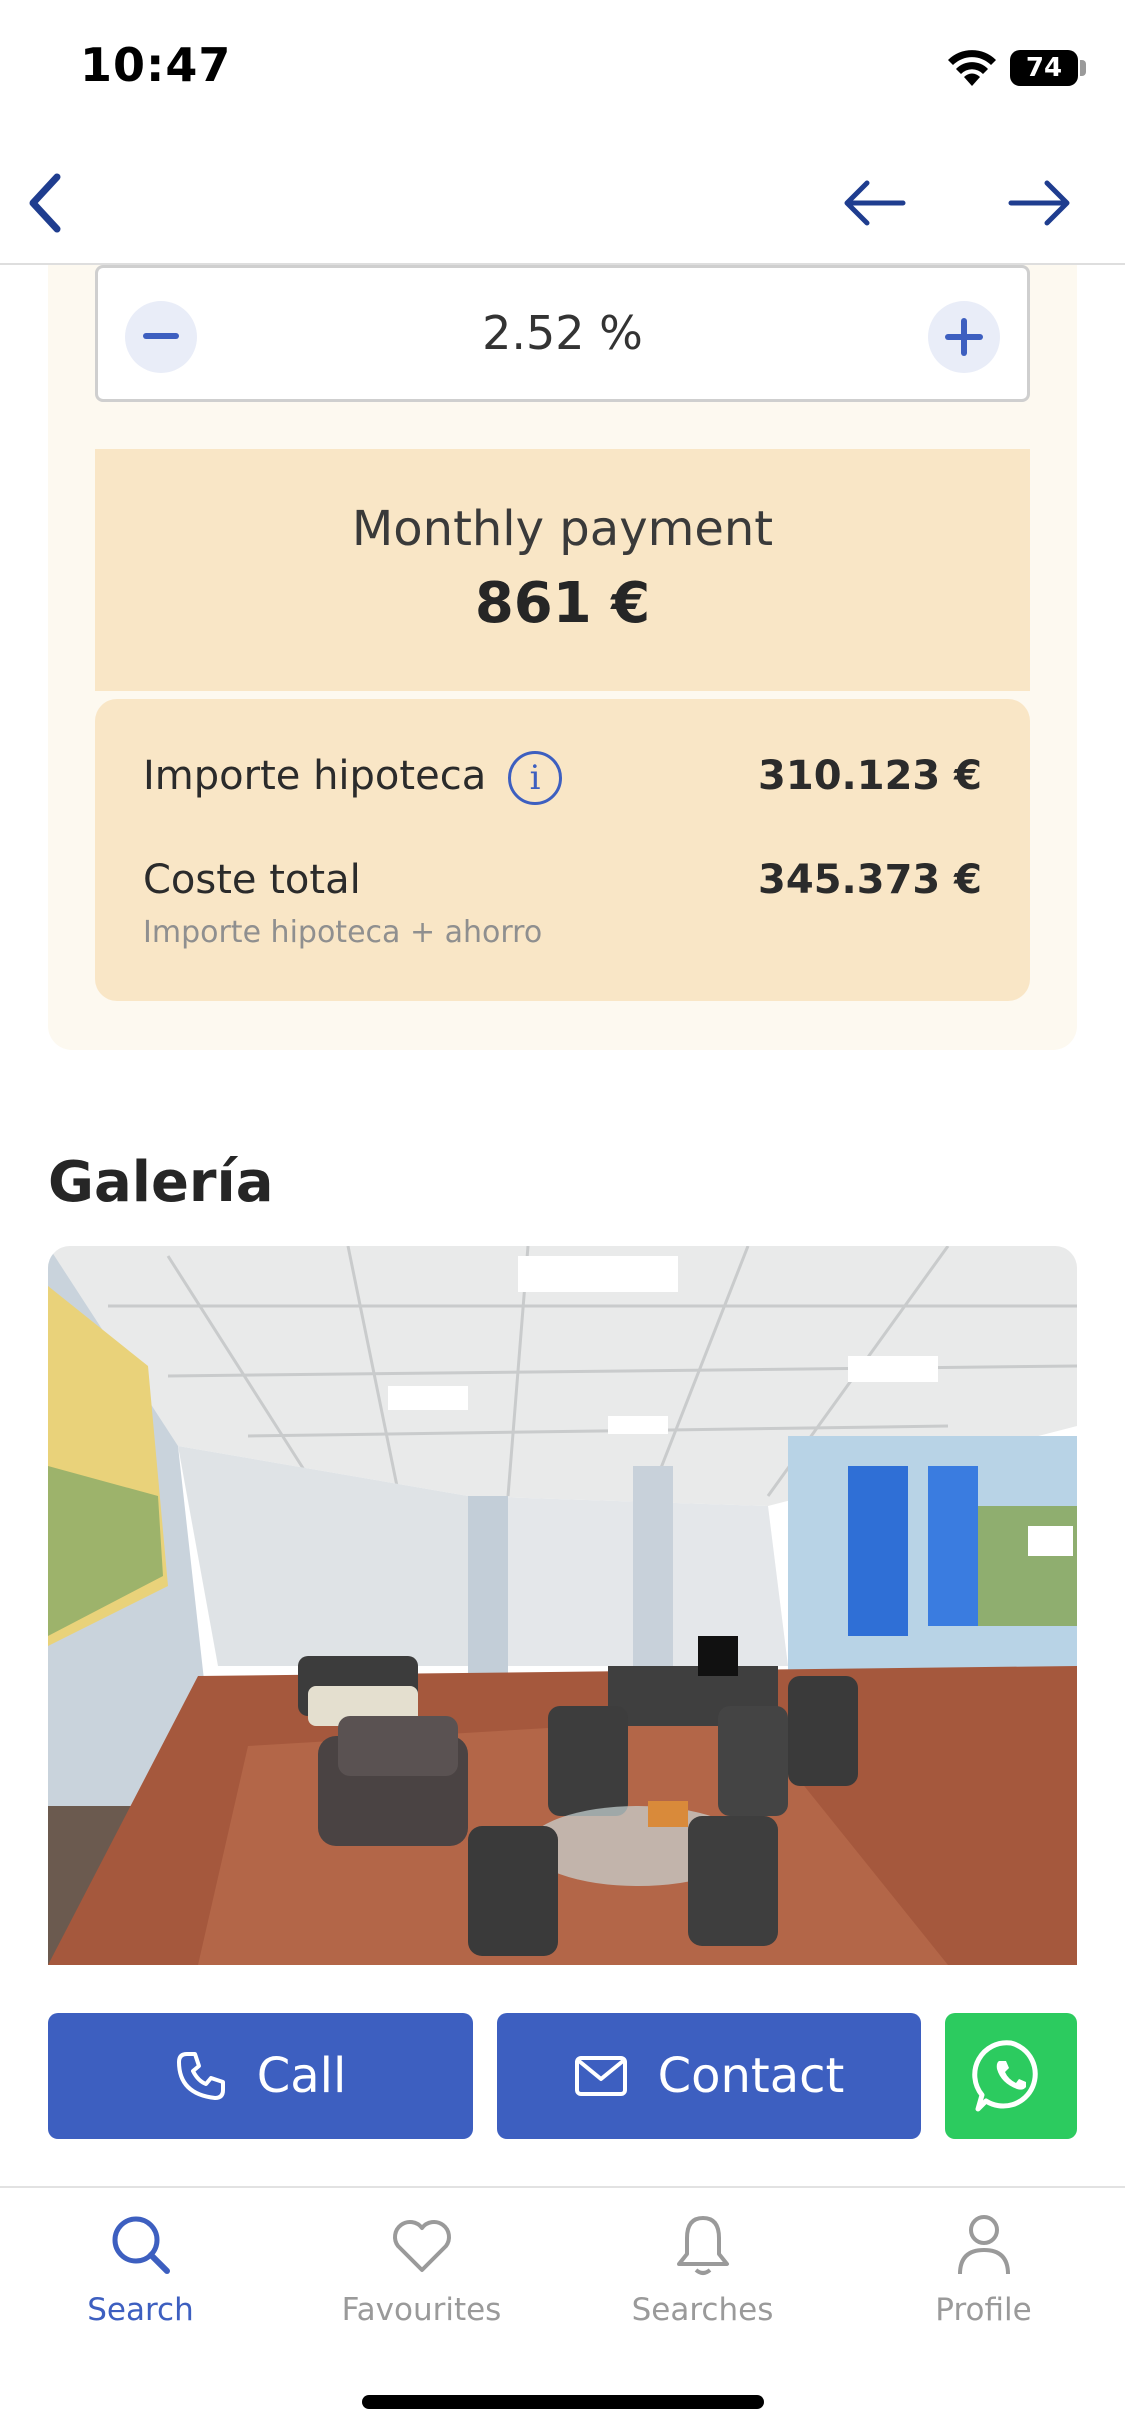  What do you see at coordinates (562, 570) in the screenshot?
I see `monthly-payment-panel: Monthly payment 861 €` at bounding box center [562, 570].